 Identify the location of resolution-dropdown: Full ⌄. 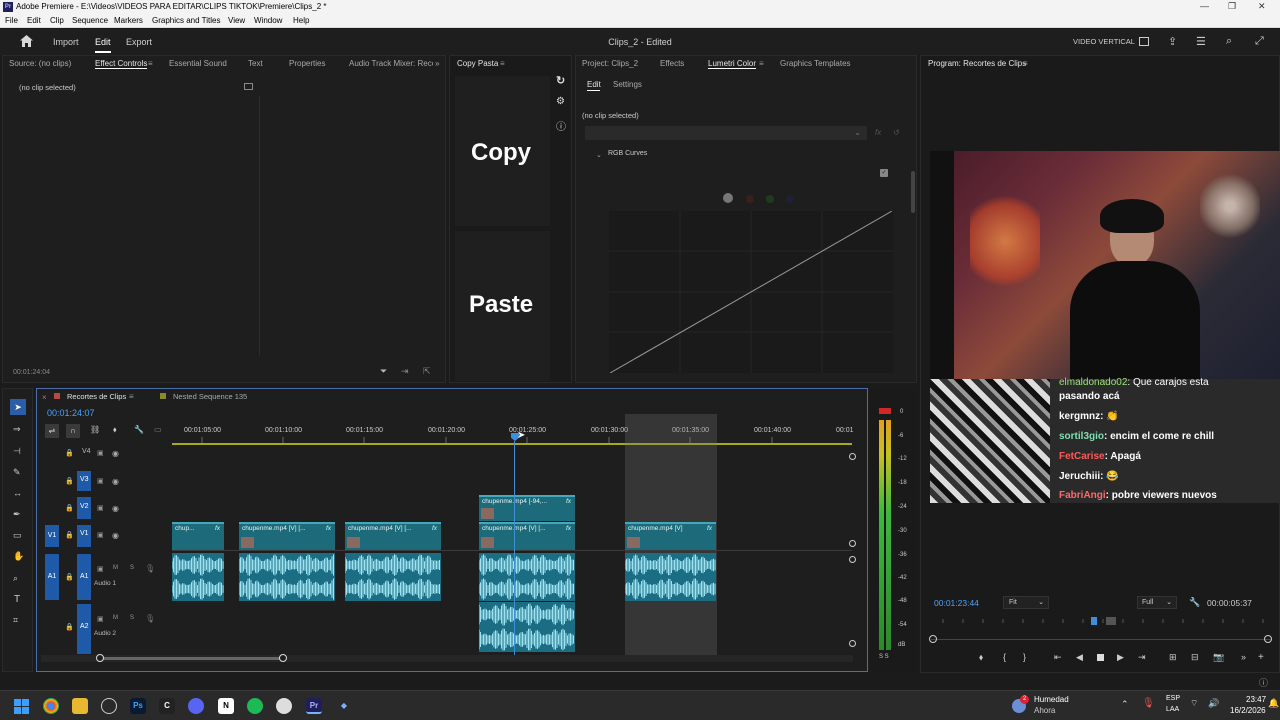
(1157, 602).